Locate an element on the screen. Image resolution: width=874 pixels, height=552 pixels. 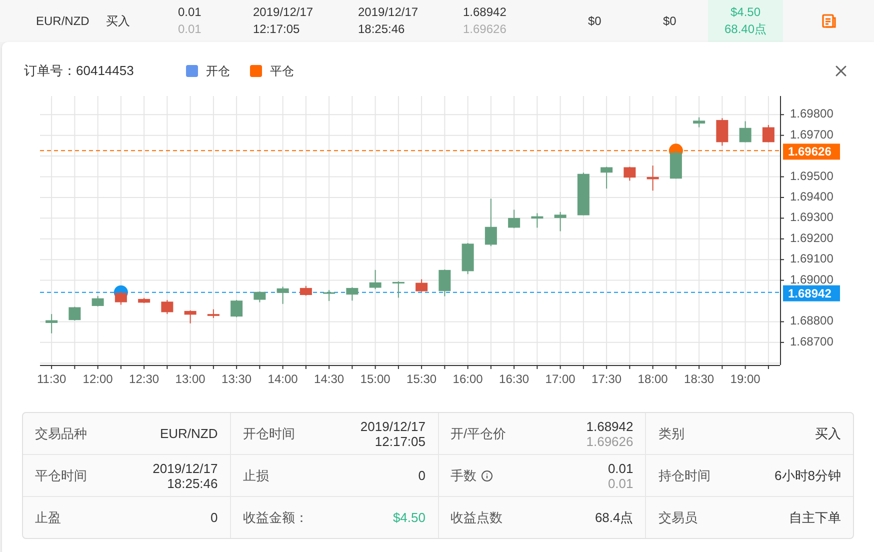
y-tick-label: 1.69800 is located at coordinates (812, 113).